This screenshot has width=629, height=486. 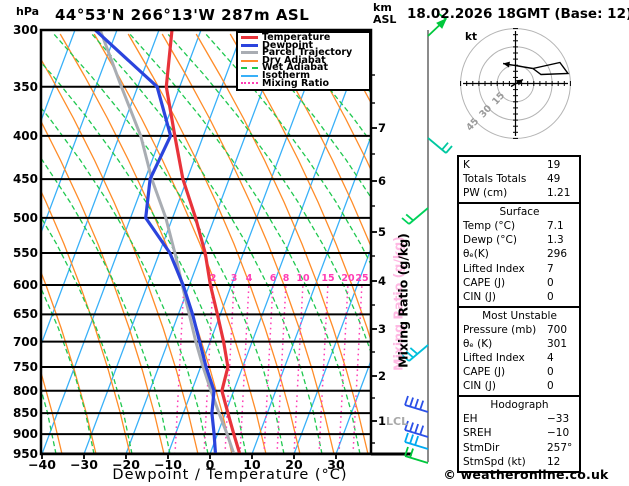 I want to click on hodograph-canvas: 153045, so click(x=515, y=83).